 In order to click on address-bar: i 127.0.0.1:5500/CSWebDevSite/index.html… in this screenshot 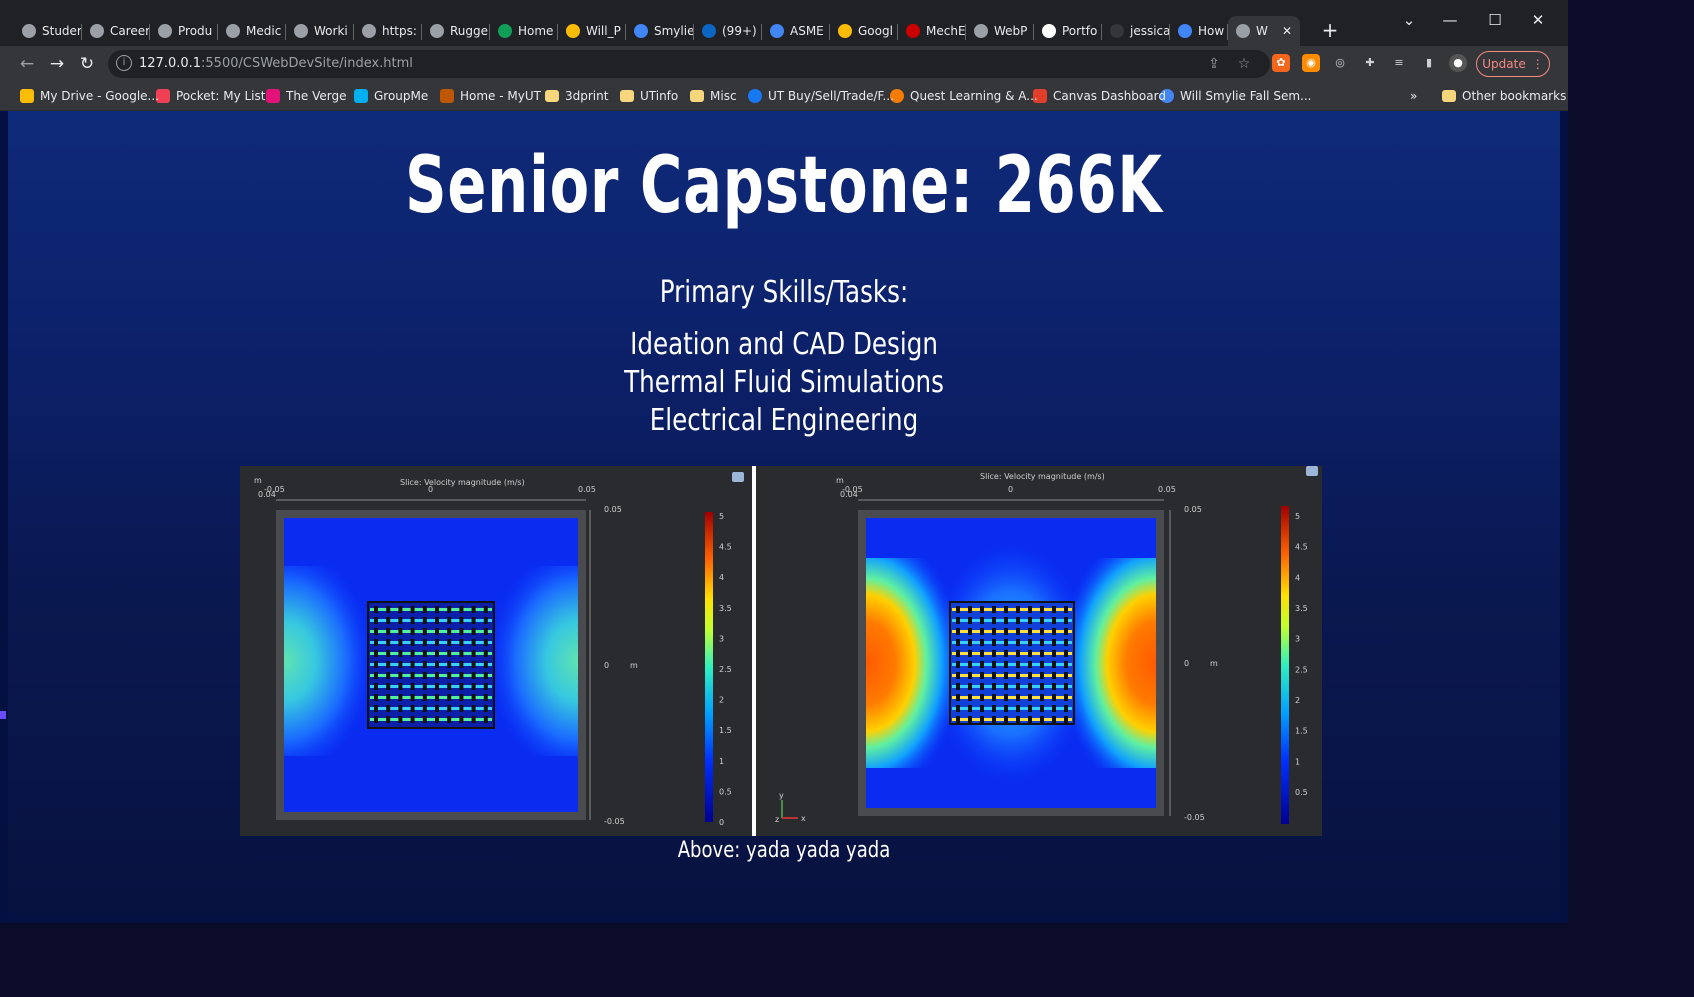, I will do `click(689, 64)`.